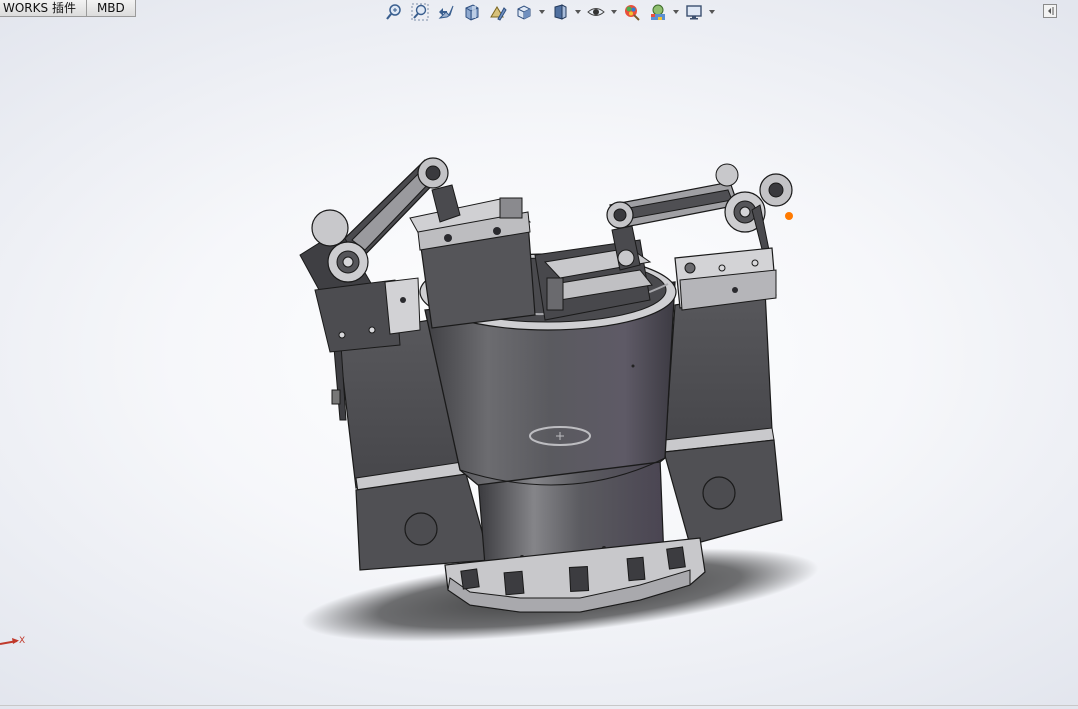  Describe the element at coordinates (22, 641) in the screenshot. I see `x-axis-label: X` at that location.